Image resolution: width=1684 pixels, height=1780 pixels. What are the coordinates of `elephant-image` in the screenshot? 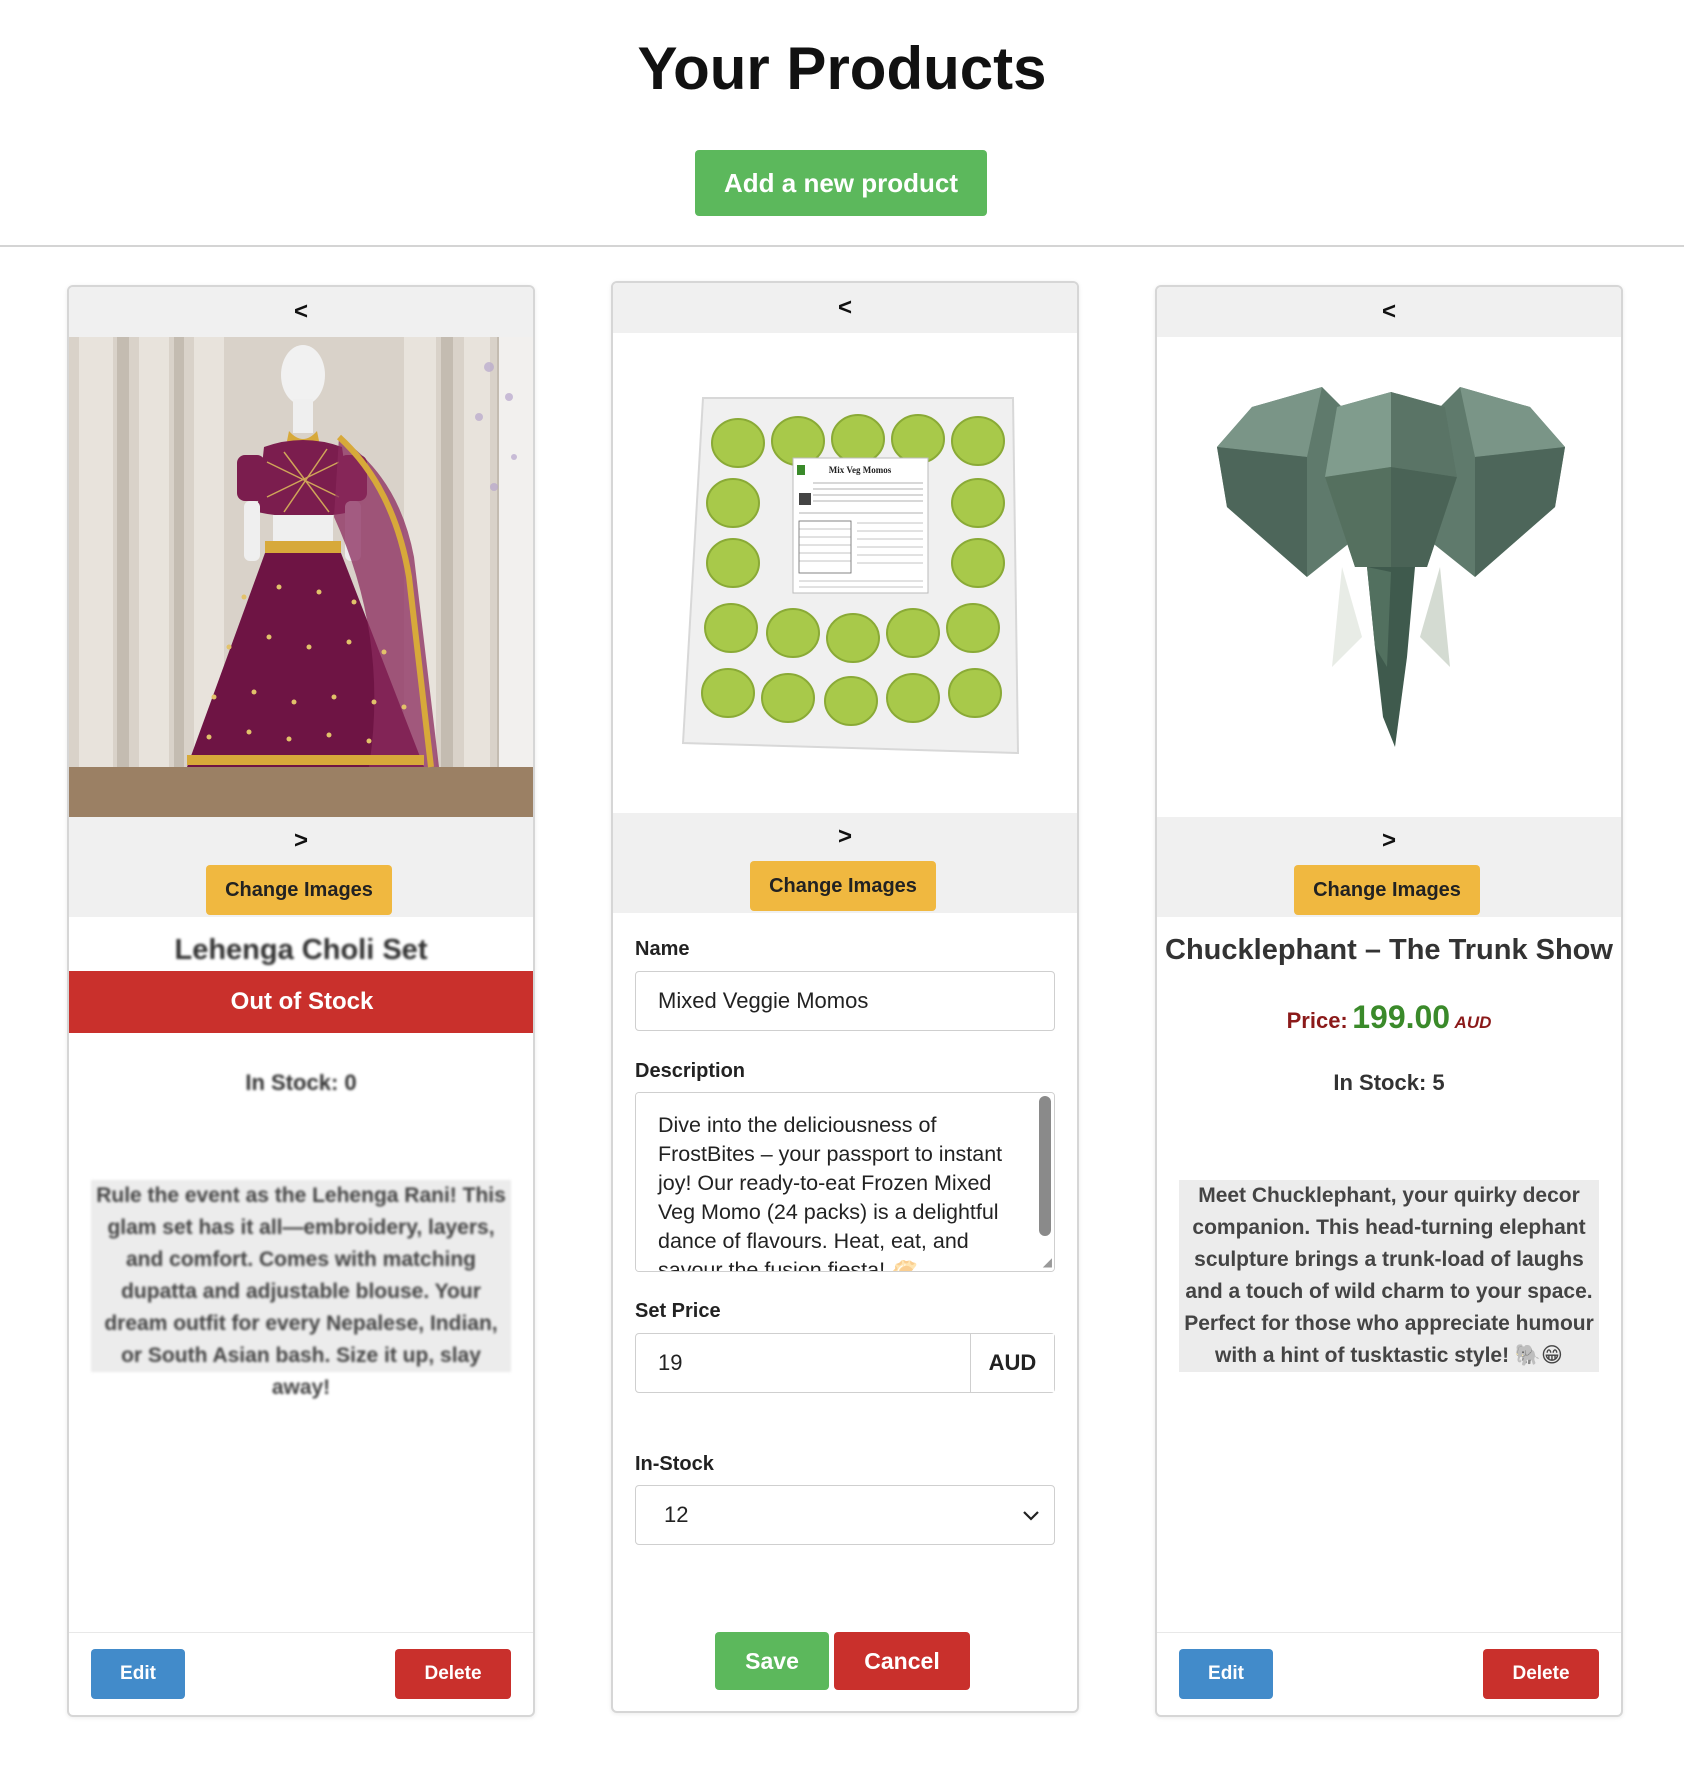 It's located at (1391, 567).